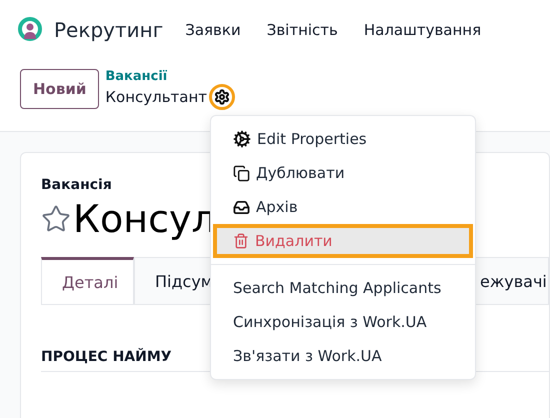  I want to click on new-button: Новий, so click(60, 89).